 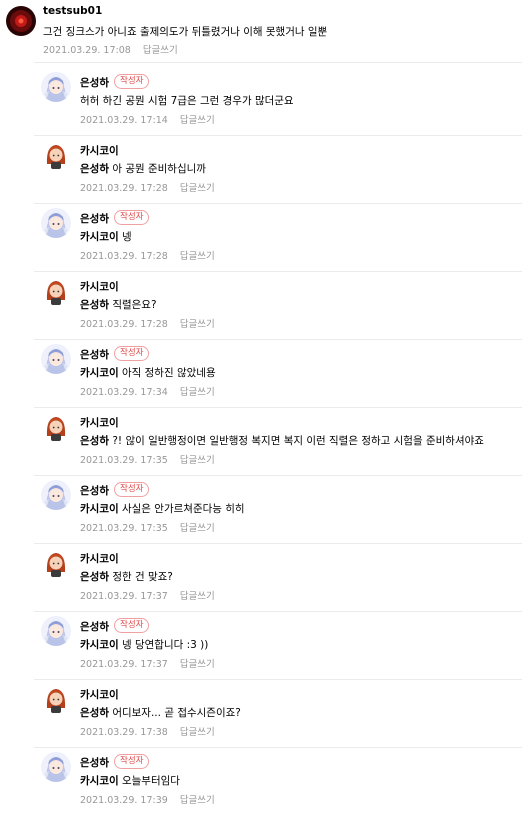 What do you see at coordinates (142, 577) in the screenshot?
I see `reply-message: 정한 건 맞죠?` at bounding box center [142, 577].